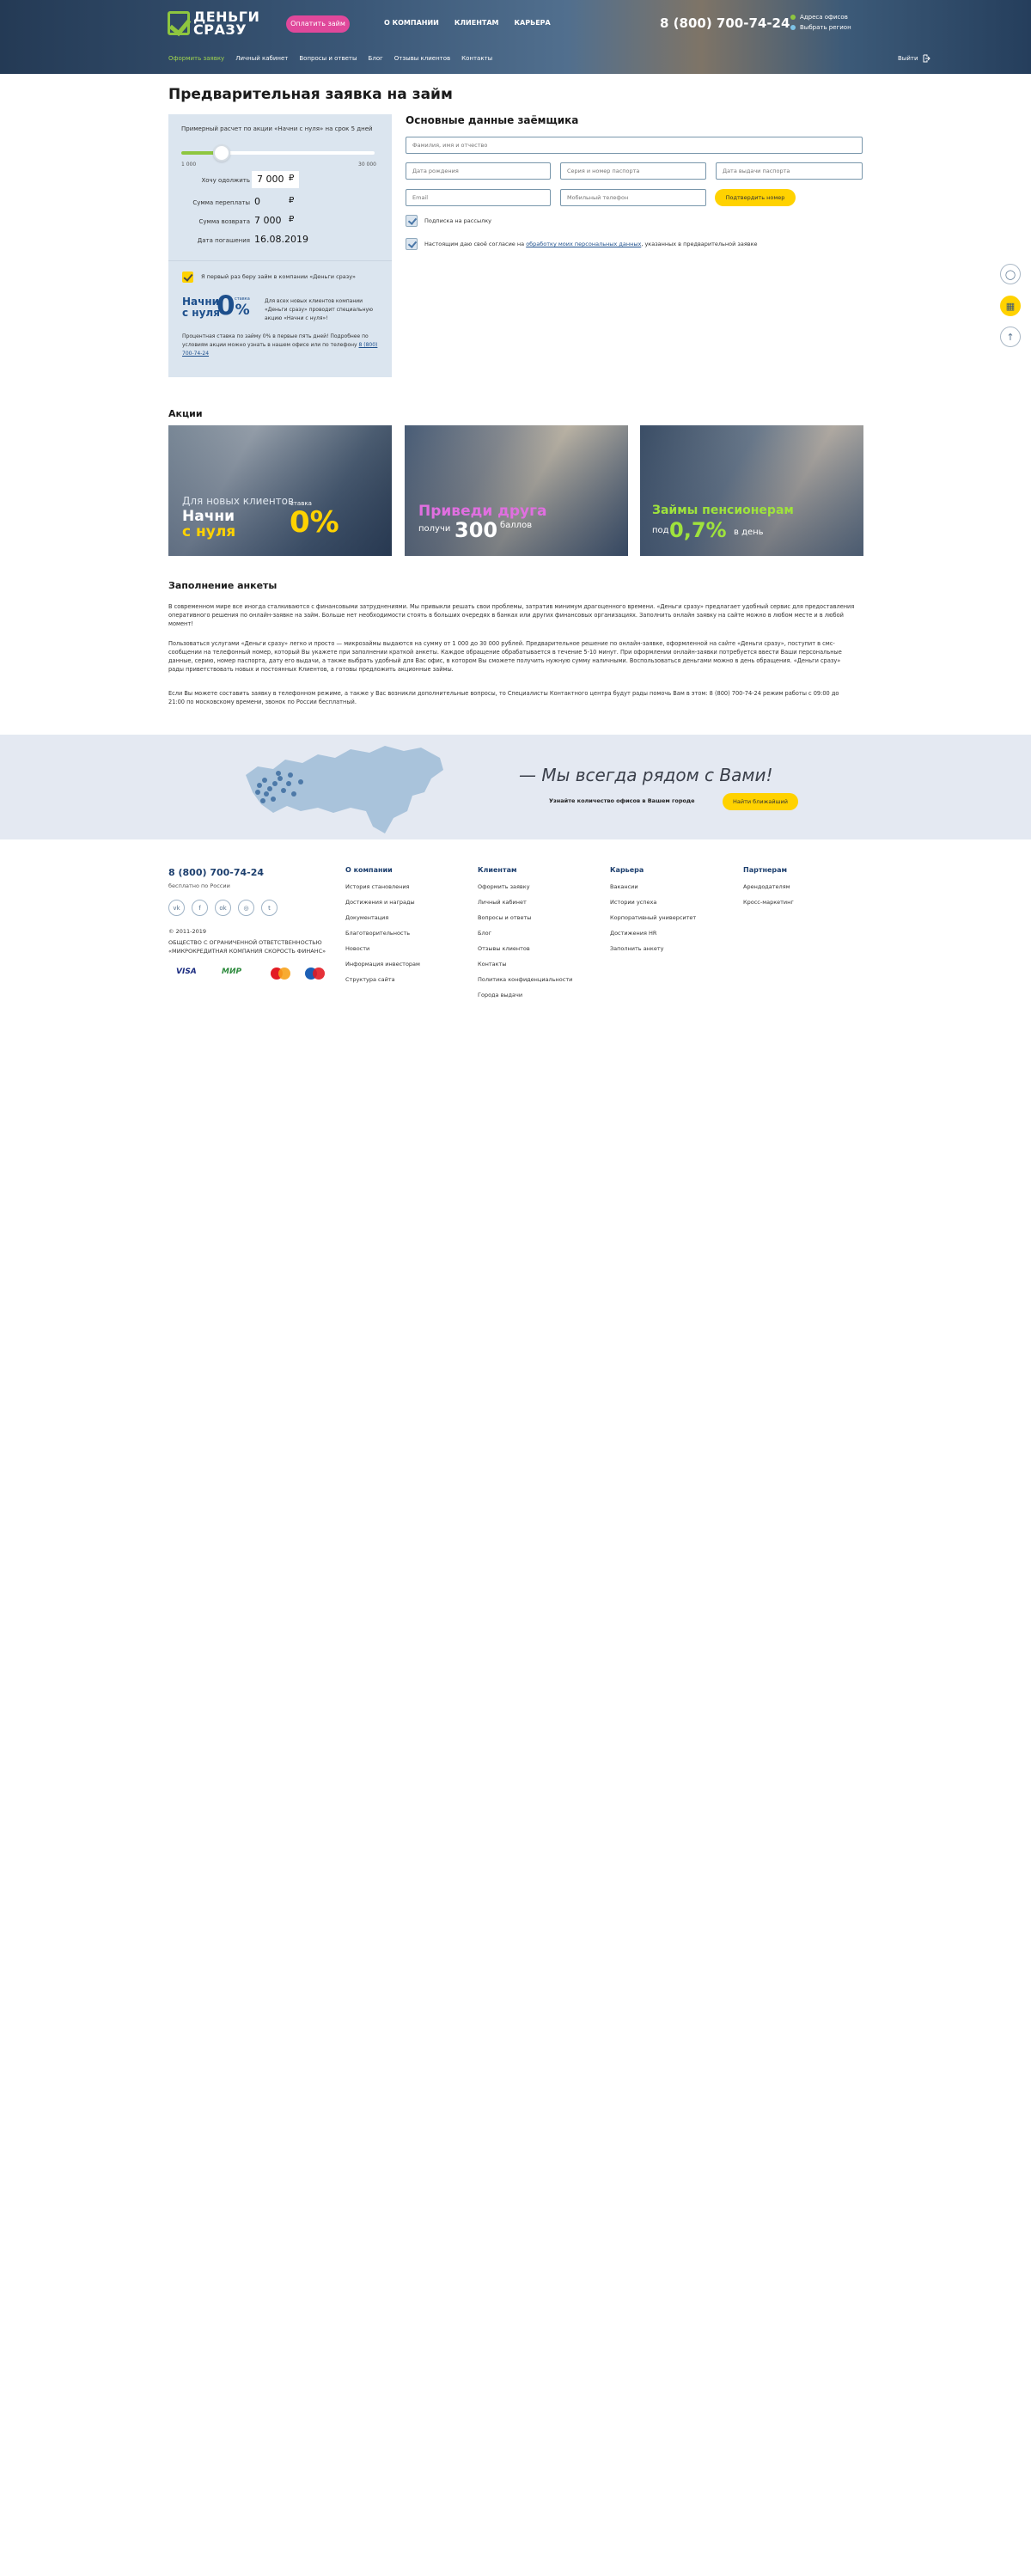 The image size is (1031, 2576). Describe the element at coordinates (292, 200) in the screenshot. I see `calc-currency-overpay: ₽` at that location.